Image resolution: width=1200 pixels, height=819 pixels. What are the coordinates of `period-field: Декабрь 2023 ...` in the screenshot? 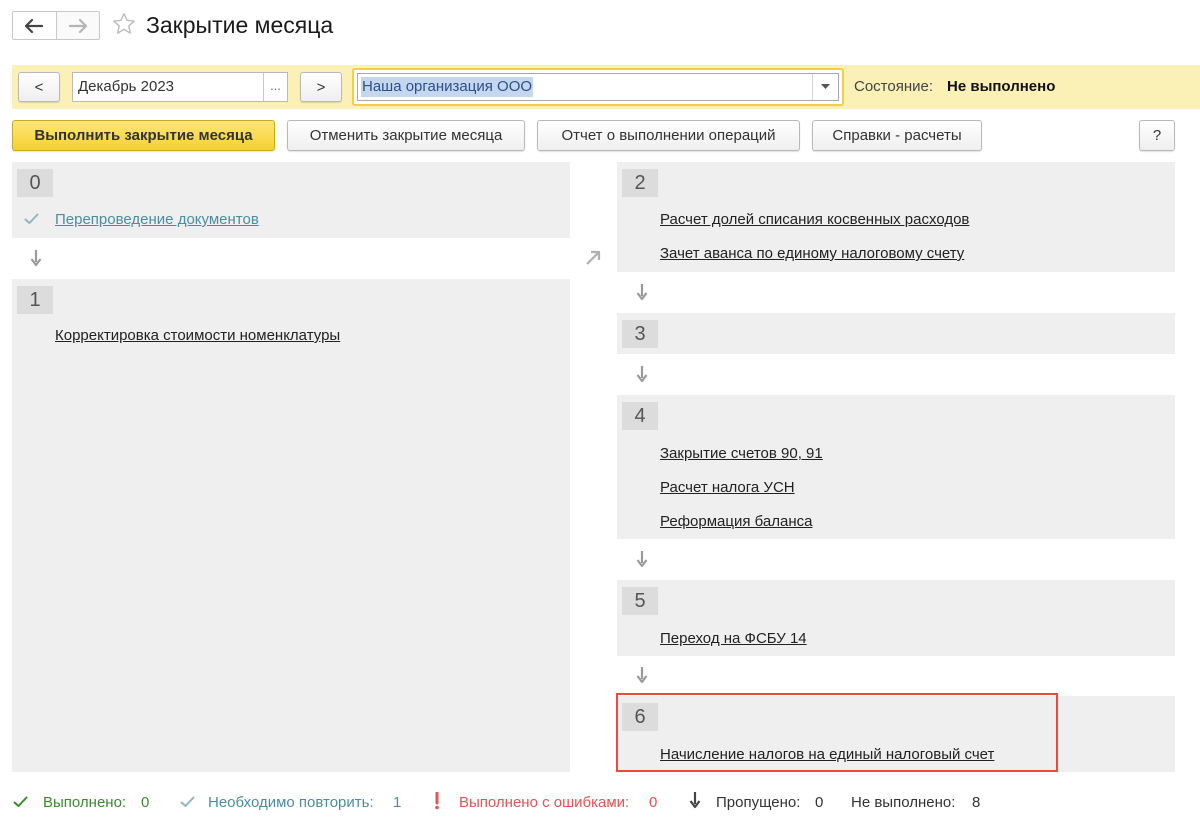 It's located at (180, 87).